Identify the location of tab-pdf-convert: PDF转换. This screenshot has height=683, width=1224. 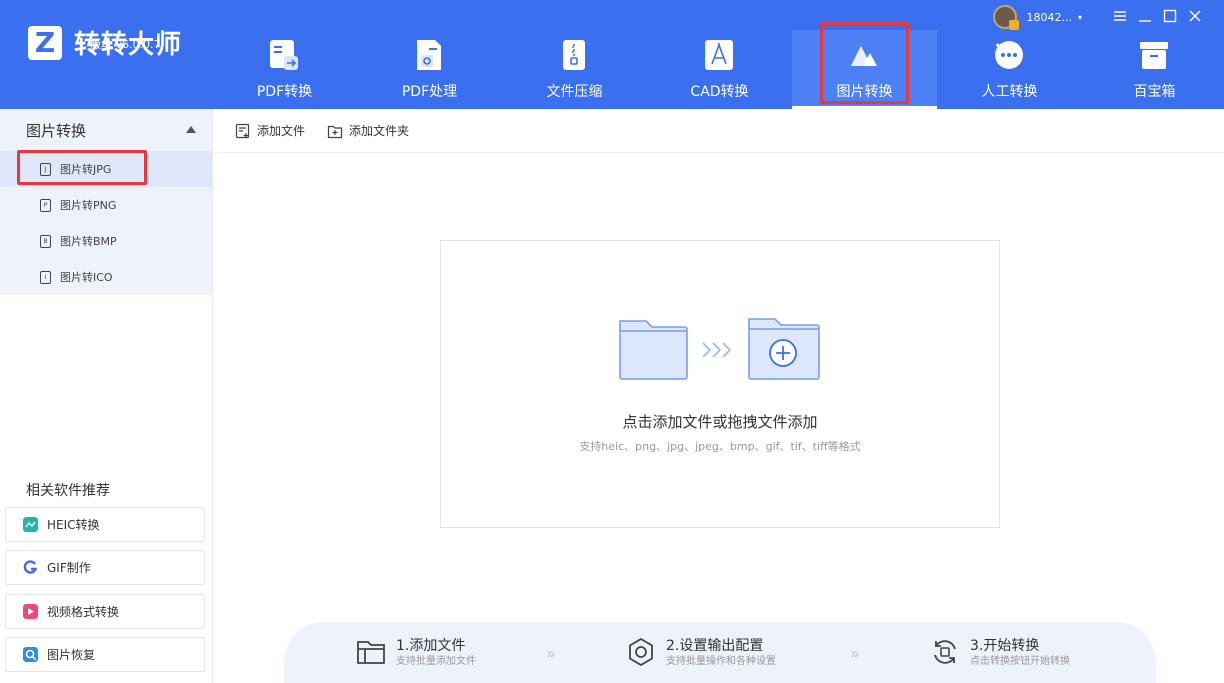
(284, 69).